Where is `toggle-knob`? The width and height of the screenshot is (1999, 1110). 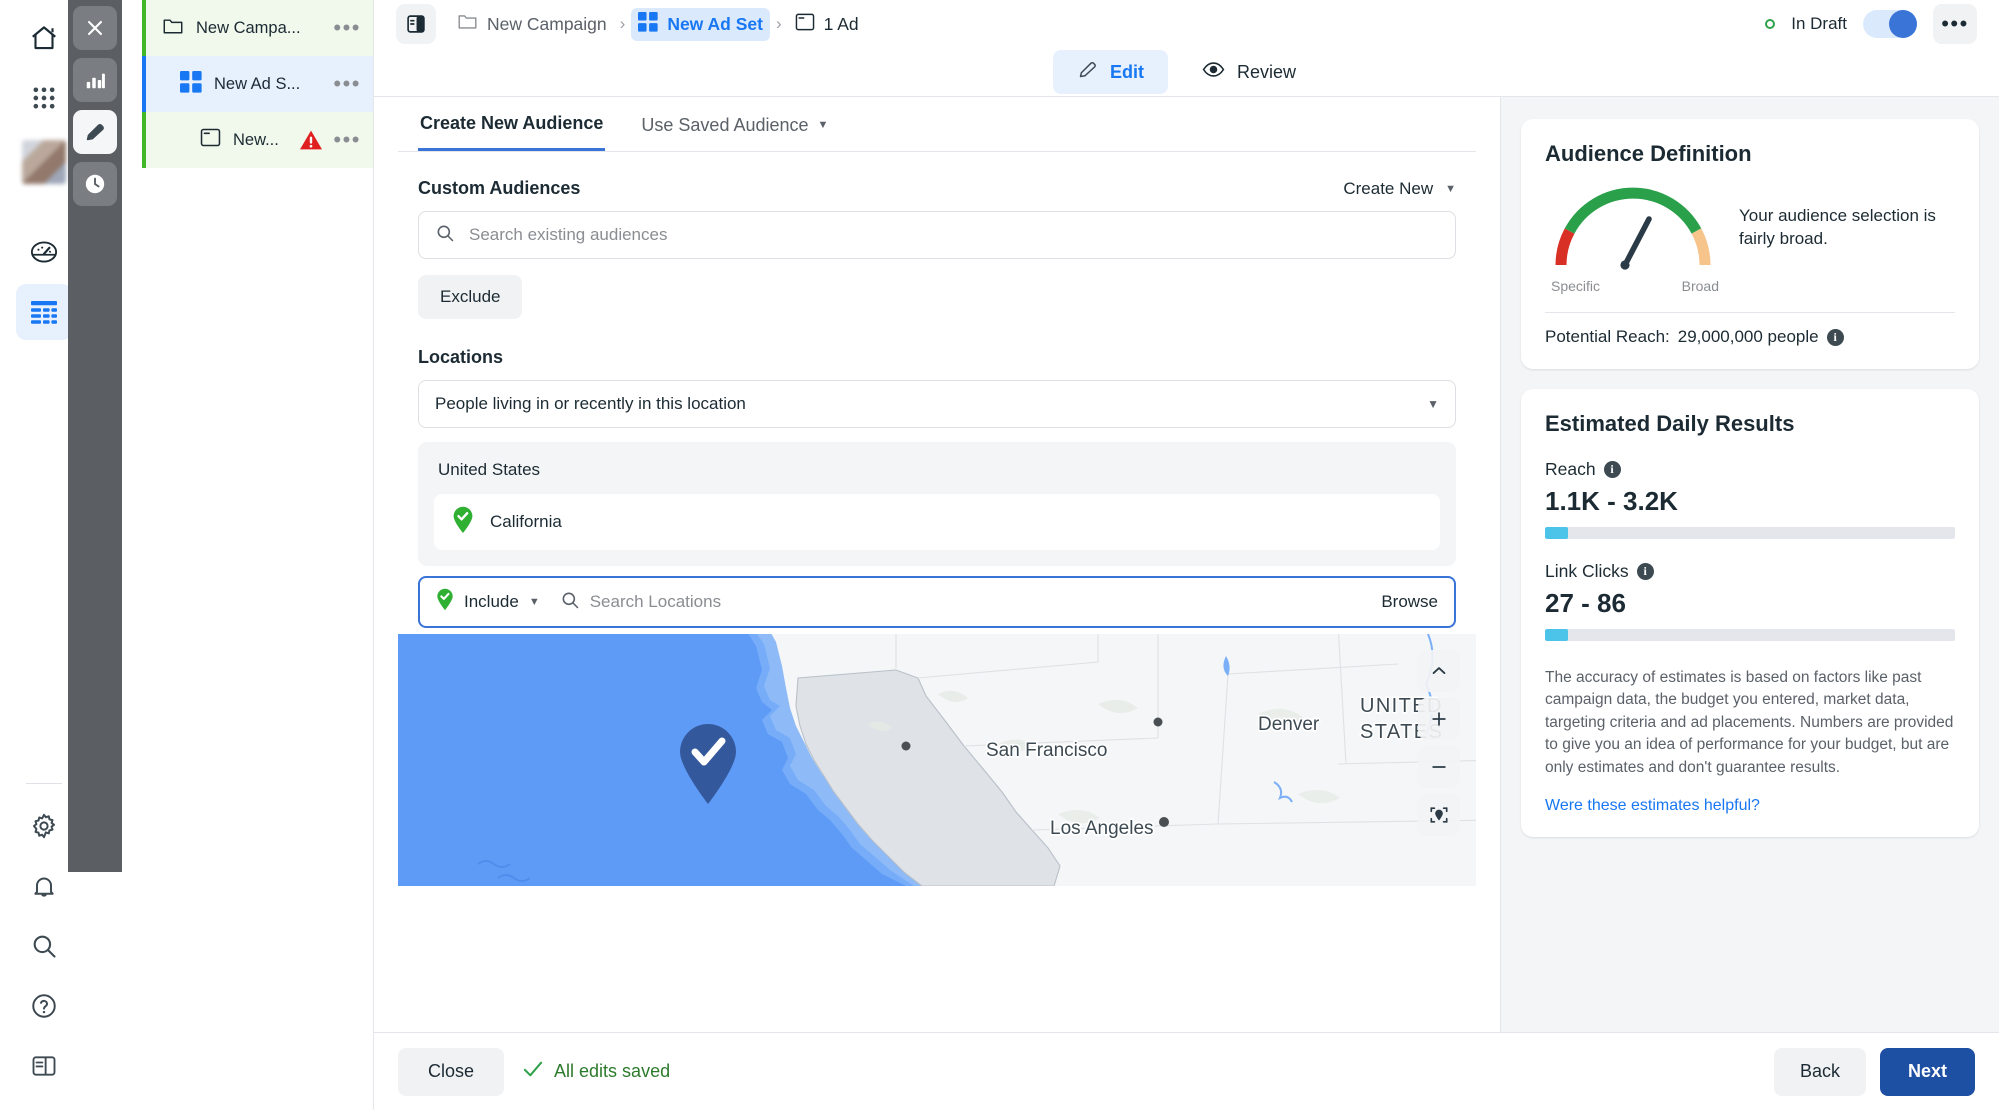
toggle-knob is located at coordinates (1903, 24).